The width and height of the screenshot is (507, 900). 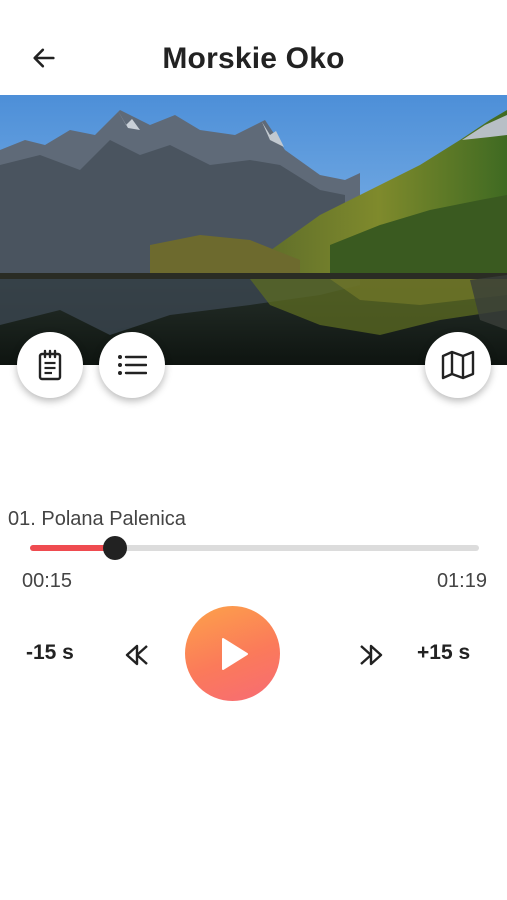 I want to click on previous-icon, so click(x=136, y=655).